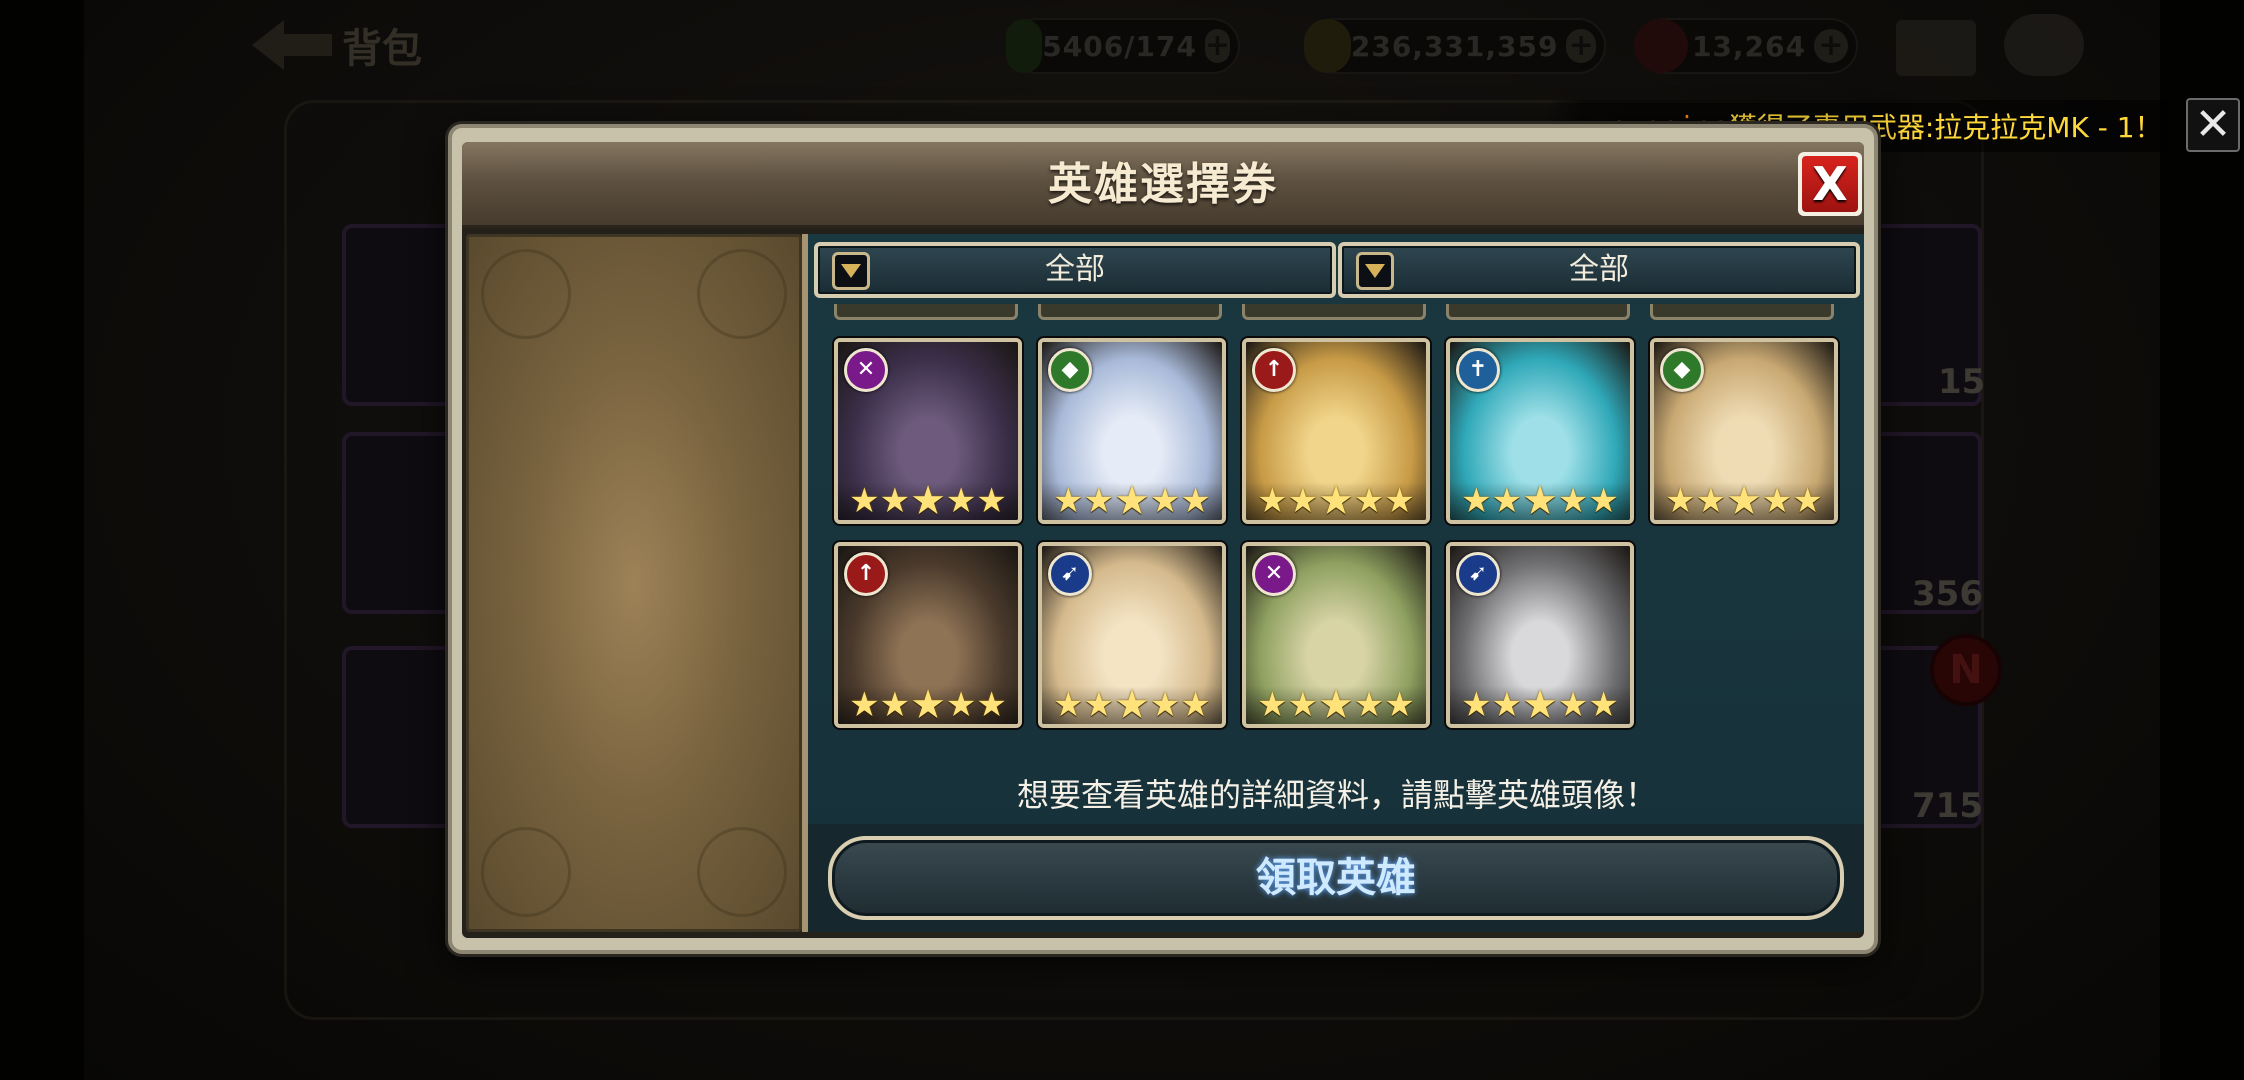 The width and height of the screenshot is (2244, 1080). I want to click on dialog-close-button: X, so click(1830, 184).